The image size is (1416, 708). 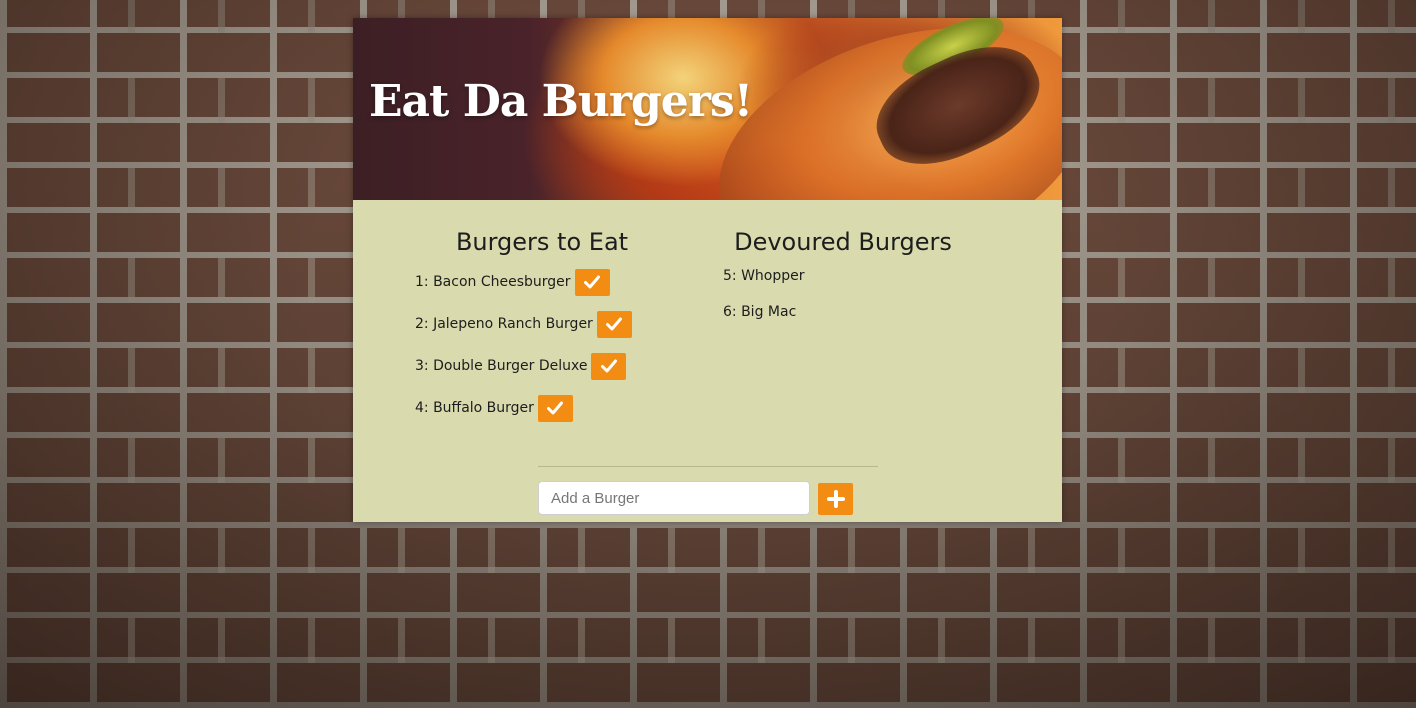 I want to click on list-item: 3: Double Burger Deluxe, so click(x=555, y=366).